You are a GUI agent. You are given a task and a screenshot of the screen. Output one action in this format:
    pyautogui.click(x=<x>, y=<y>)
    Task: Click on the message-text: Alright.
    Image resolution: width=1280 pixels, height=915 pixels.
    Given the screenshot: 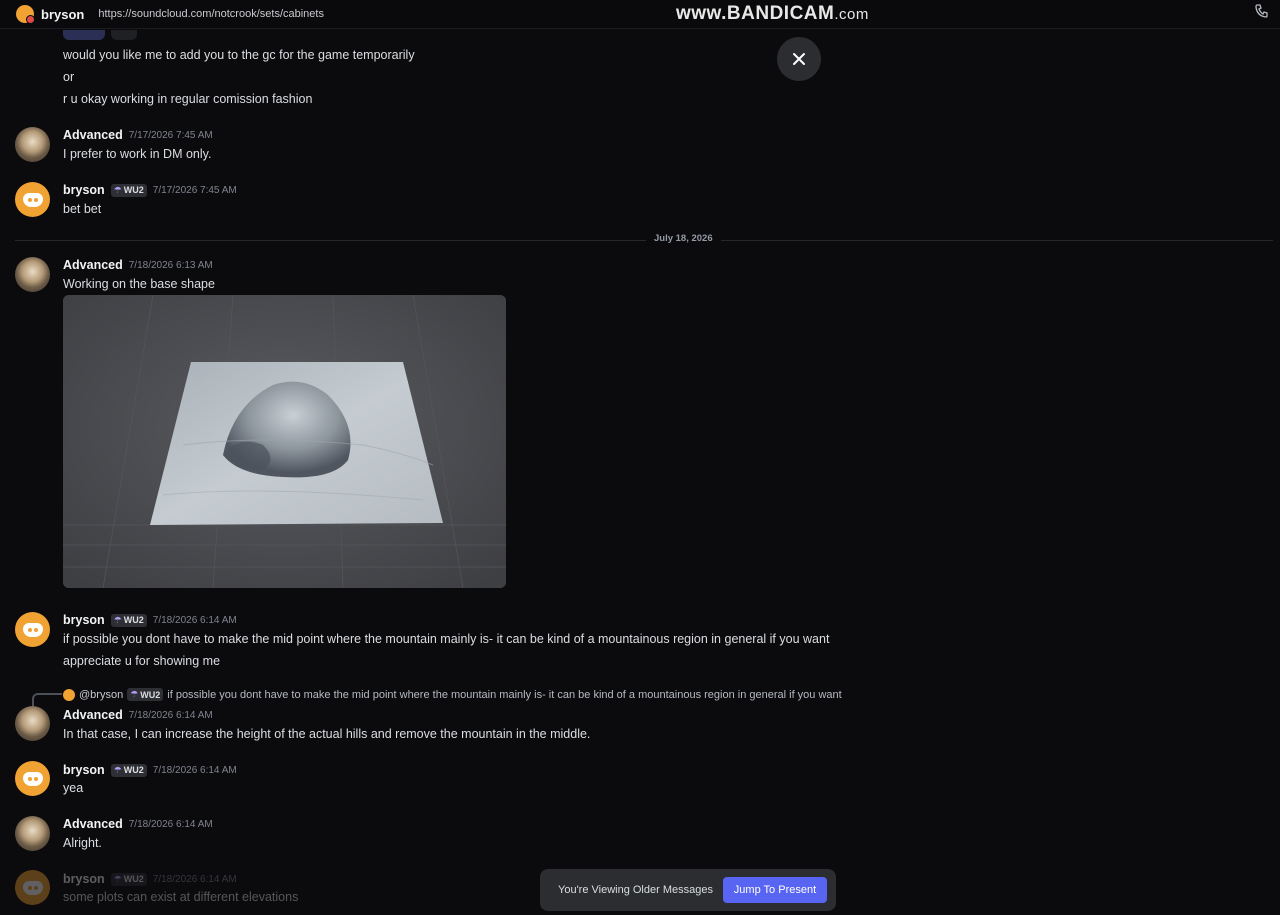 What is the action you would take?
    pyautogui.click(x=82, y=843)
    